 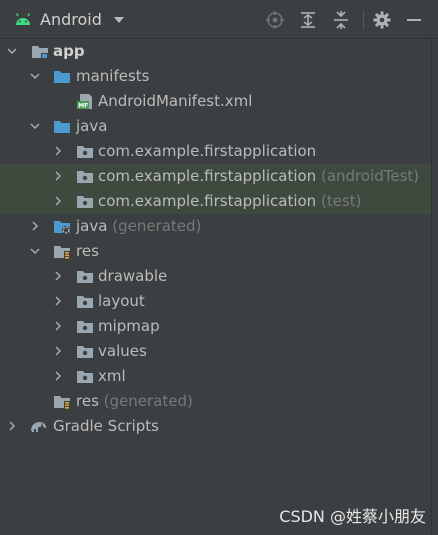 I want to click on tree-node-layout: layout, so click(x=215, y=301).